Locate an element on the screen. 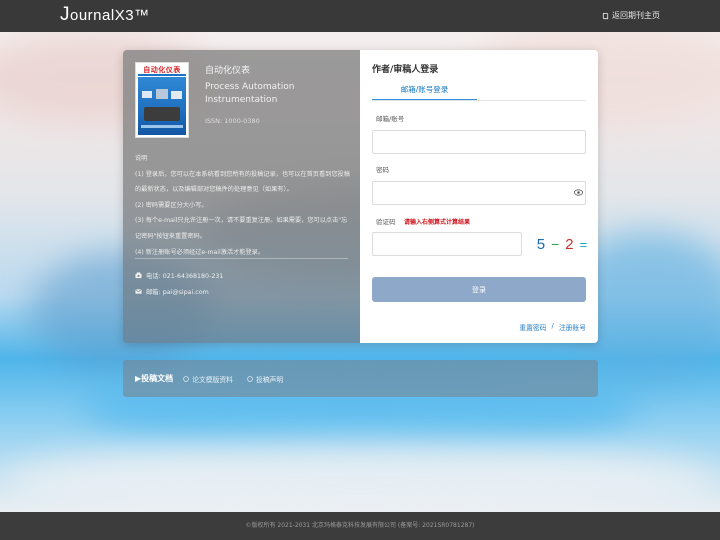  reset-password-link: 重置密码 is located at coordinates (532, 327).